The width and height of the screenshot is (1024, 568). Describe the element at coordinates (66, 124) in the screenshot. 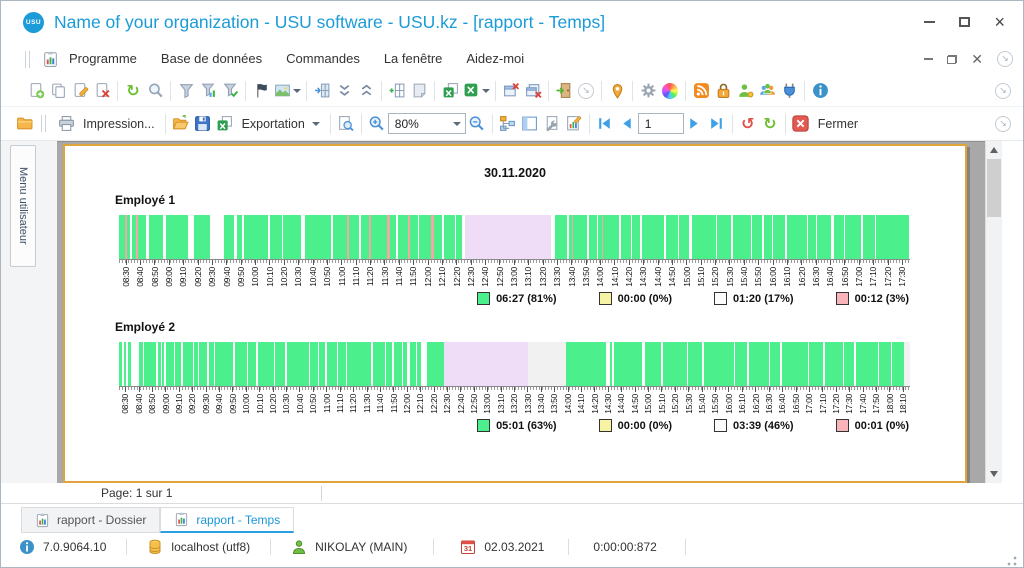

I see `print-icon` at that location.